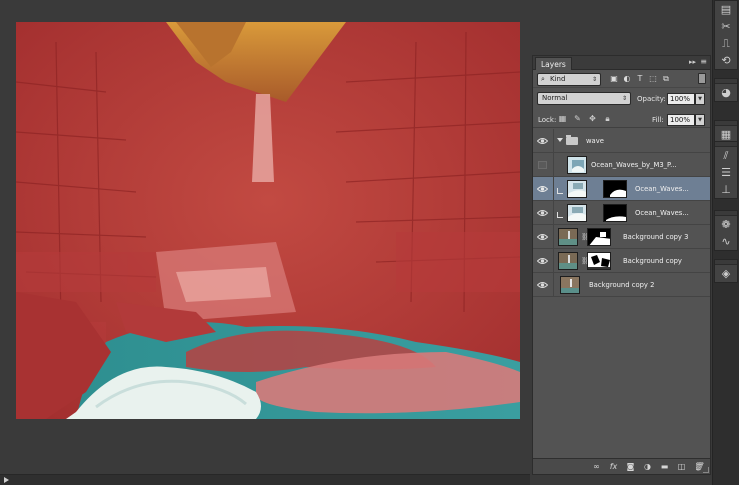  Describe the element at coordinates (681, 466) in the screenshot. I see `new-layer-icon: ◫` at that location.